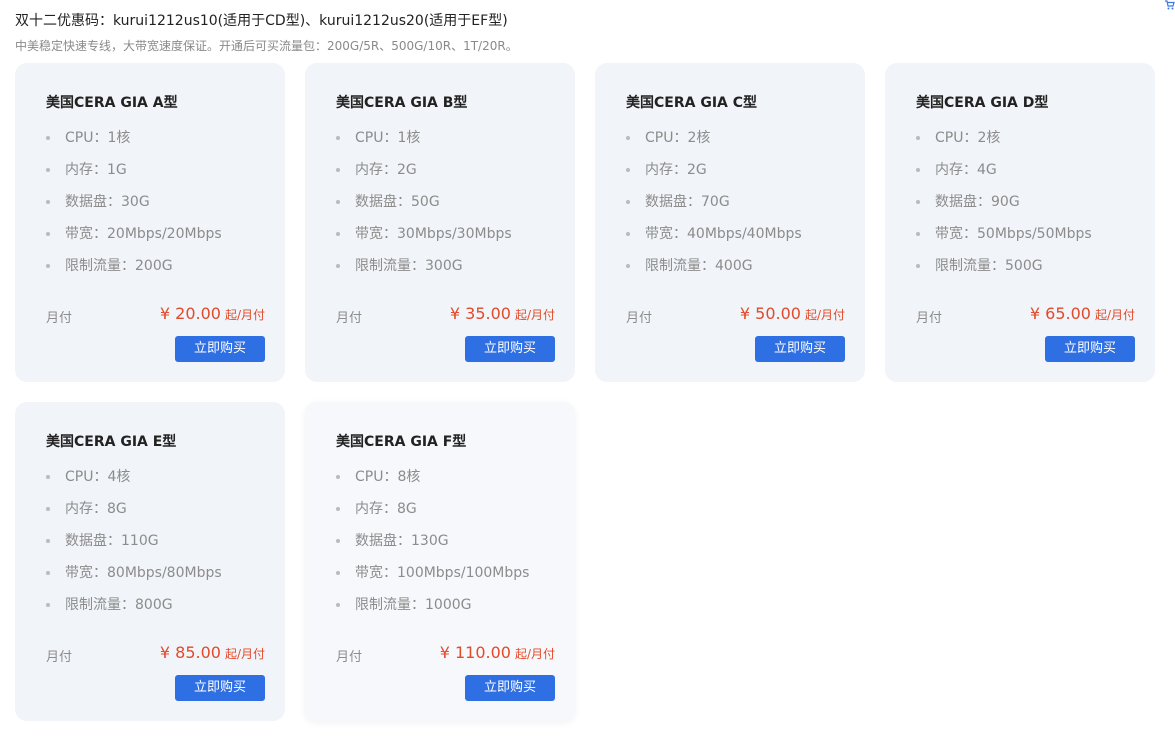 Image resolution: width=1175 pixels, height=751 pixels. I want to click on spec-text: 带宽：80Mbps/80Mbps, so click(143, 573).